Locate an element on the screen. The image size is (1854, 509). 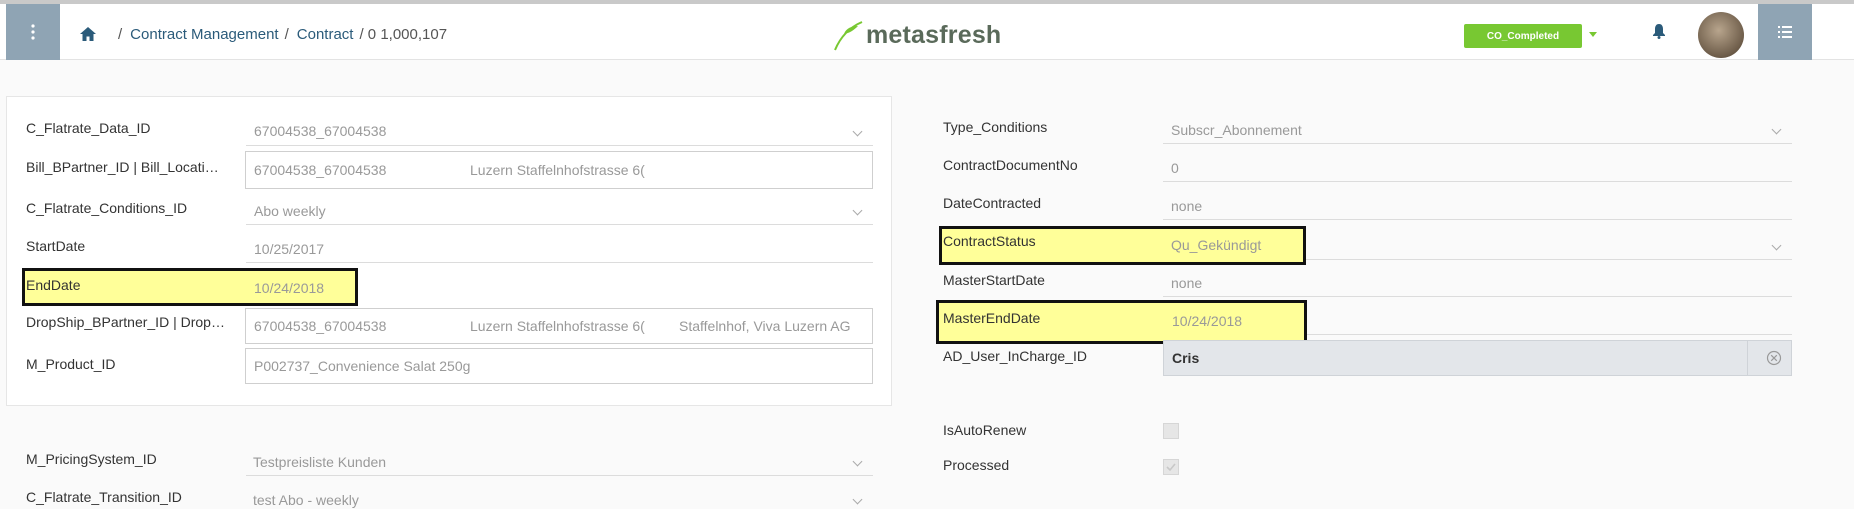
checkmark-icon is located at coordinates (1171, 467).